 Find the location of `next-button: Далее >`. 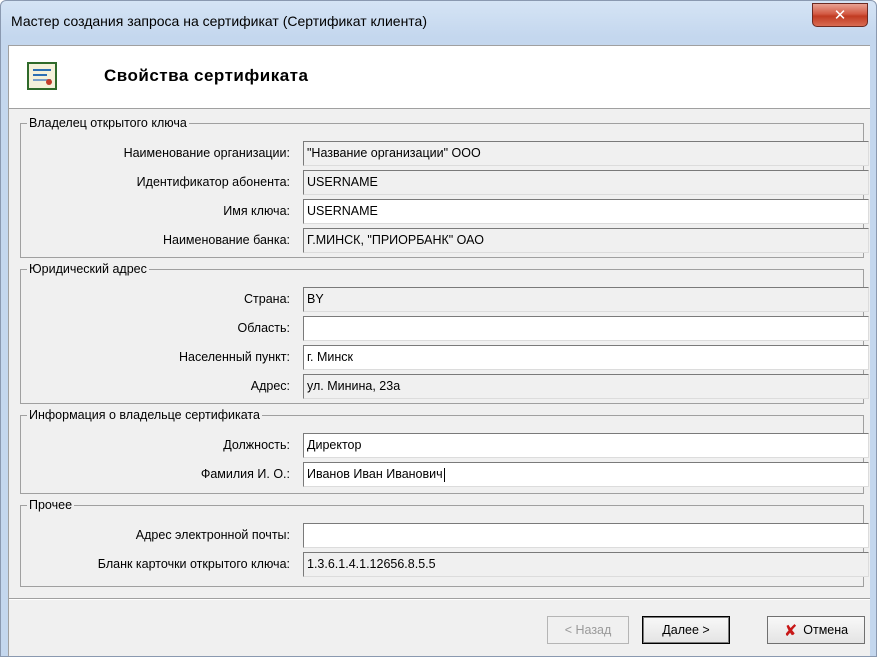

next-button: Далее > is located at coordinates (686, 630).